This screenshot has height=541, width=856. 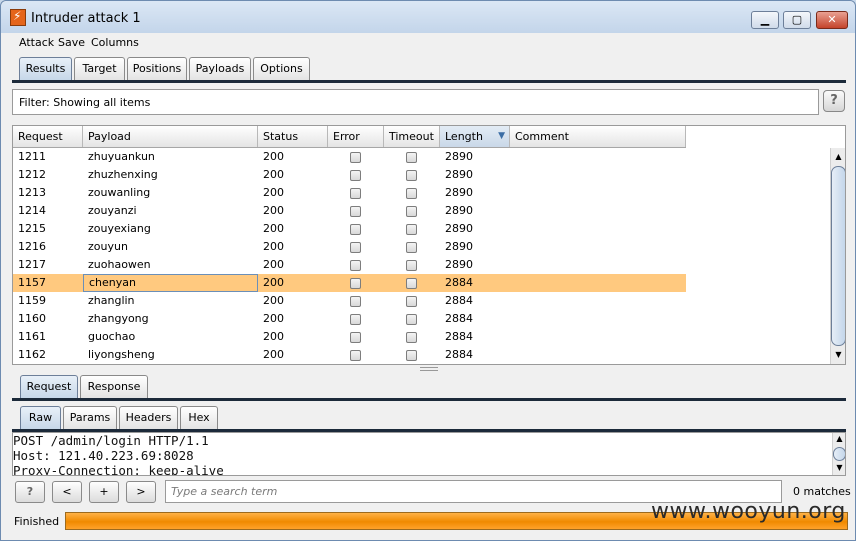 I want to click on window-title: Intruder attack 1, so click(x=86, y=18).